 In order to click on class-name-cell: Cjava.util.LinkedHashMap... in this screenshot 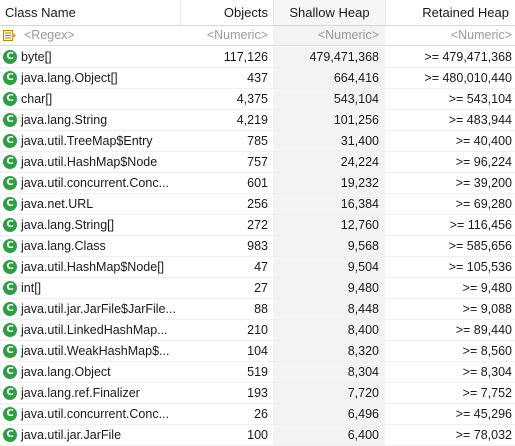, I will do `click(90, 330)`.